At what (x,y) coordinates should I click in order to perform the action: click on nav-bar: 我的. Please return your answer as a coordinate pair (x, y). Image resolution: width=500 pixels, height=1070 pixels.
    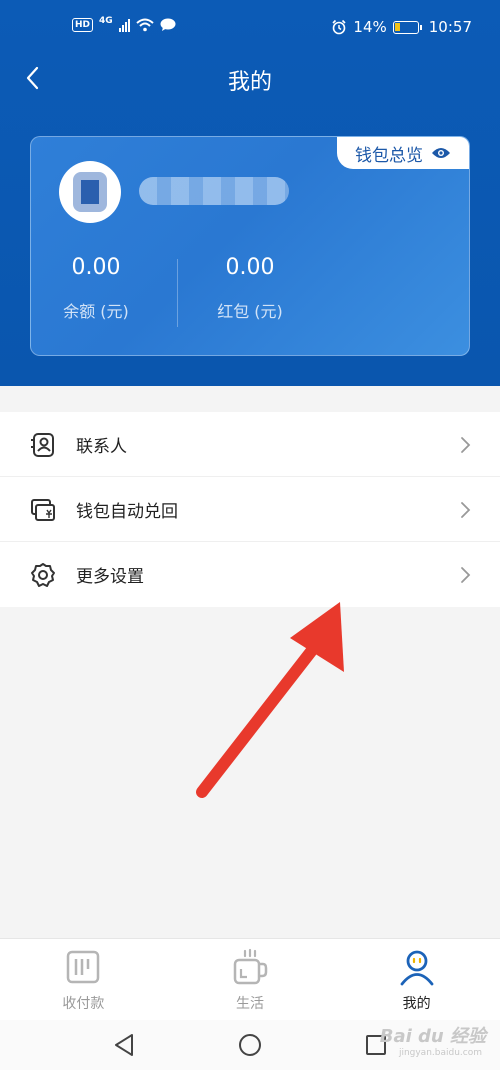
    Looking at the image, I should click on (250, 78).